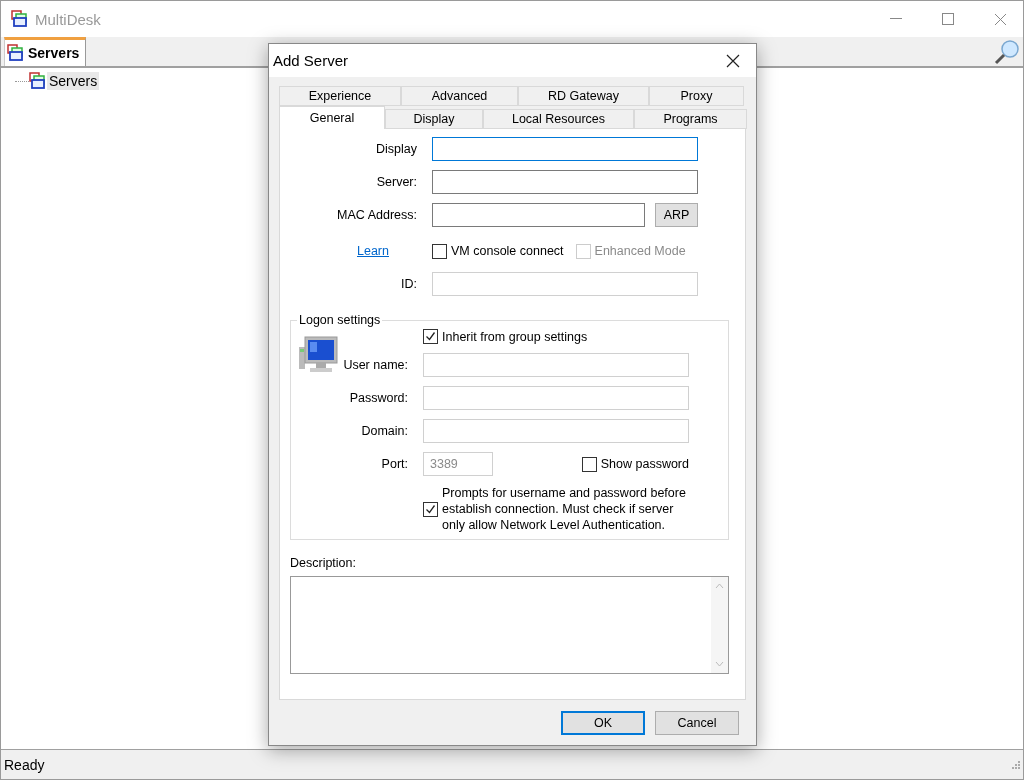 The width and height of the screenshot is (1024, 780). I want to click on field-label: User name:, so click(375, 365).